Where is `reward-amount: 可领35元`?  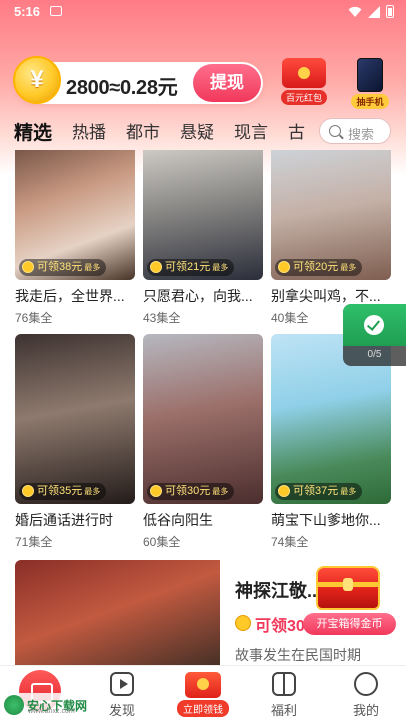 reward-amount: 可领35元 is located at coordinates (60, 491).